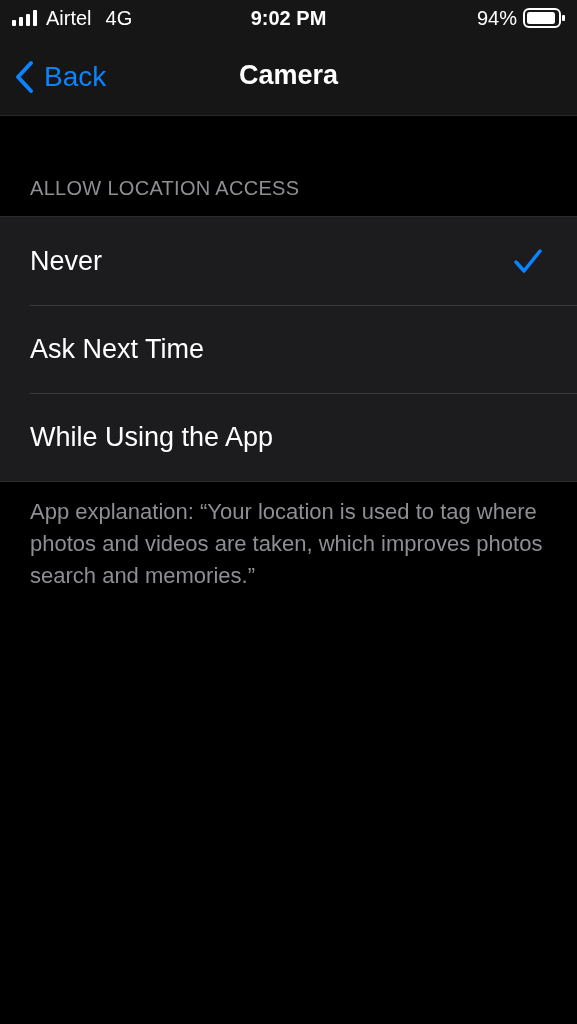 This screenshot has height=1024, width=577. I want to click on chevron-left-icon, so click(24, 77).